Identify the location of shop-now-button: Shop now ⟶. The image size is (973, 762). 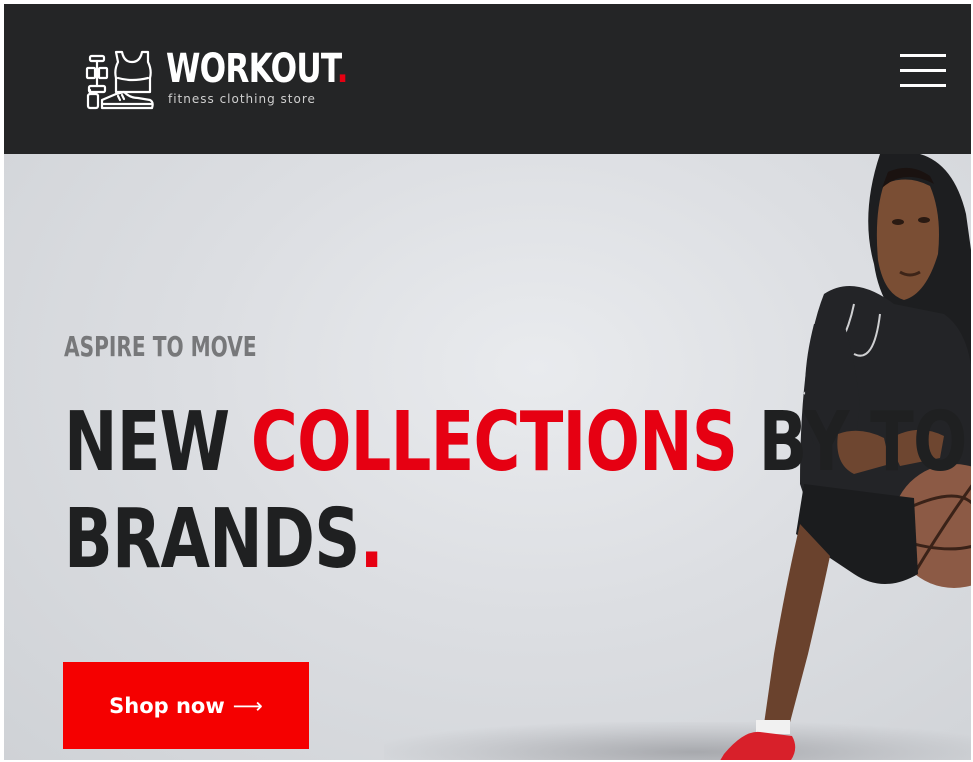
(186, 705).